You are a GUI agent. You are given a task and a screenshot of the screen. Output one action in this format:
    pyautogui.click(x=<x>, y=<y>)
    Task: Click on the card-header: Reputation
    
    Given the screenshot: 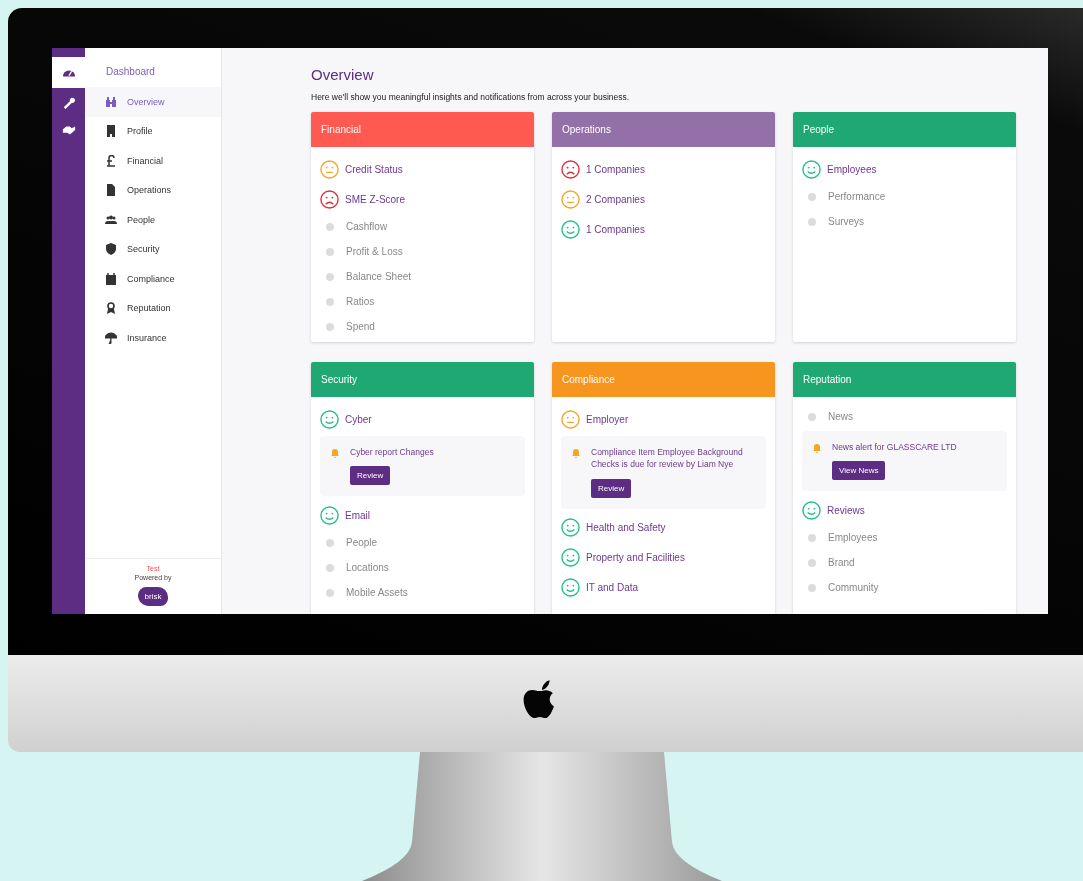 What is the action you would take?
    pyautogui.click(x=904, y=379)
    